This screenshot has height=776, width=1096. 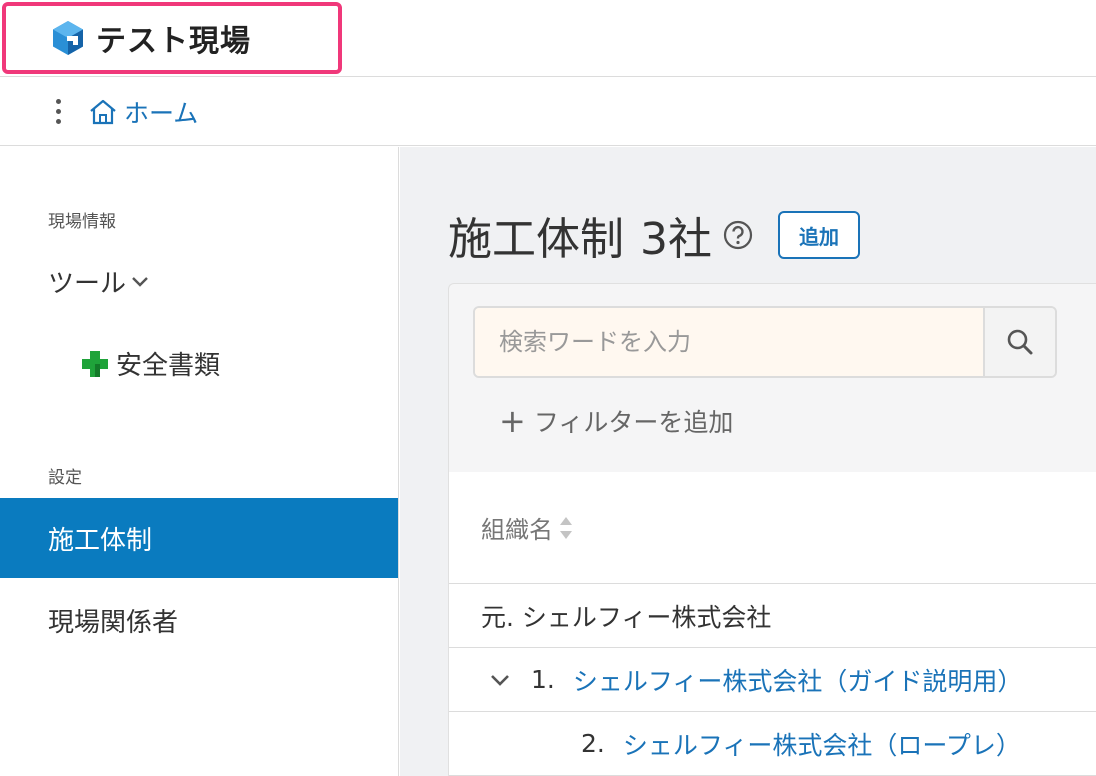 I want to click on row-number: 2., so click(x=593, y=743).